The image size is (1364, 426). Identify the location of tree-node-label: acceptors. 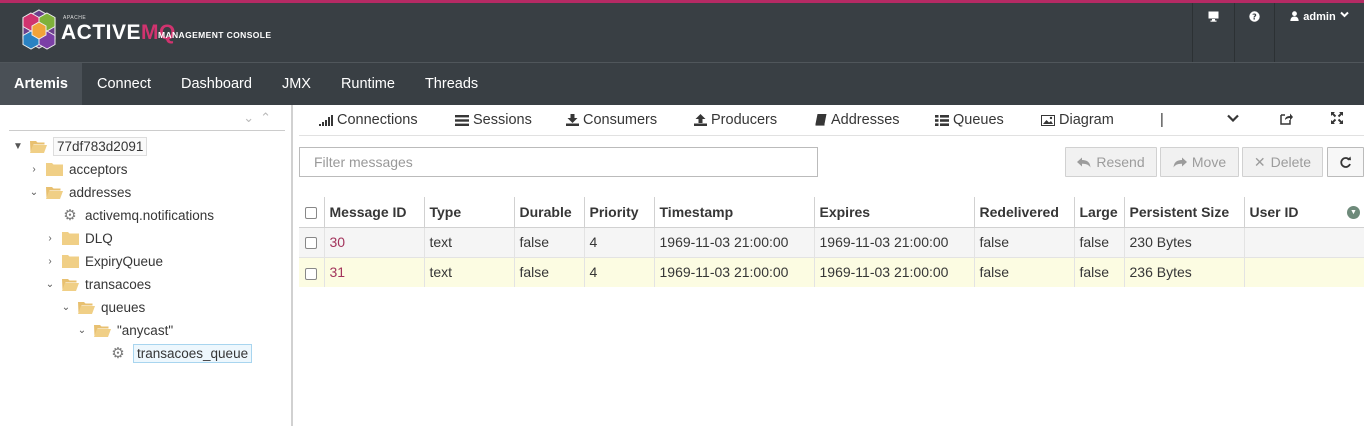
(98, 169).